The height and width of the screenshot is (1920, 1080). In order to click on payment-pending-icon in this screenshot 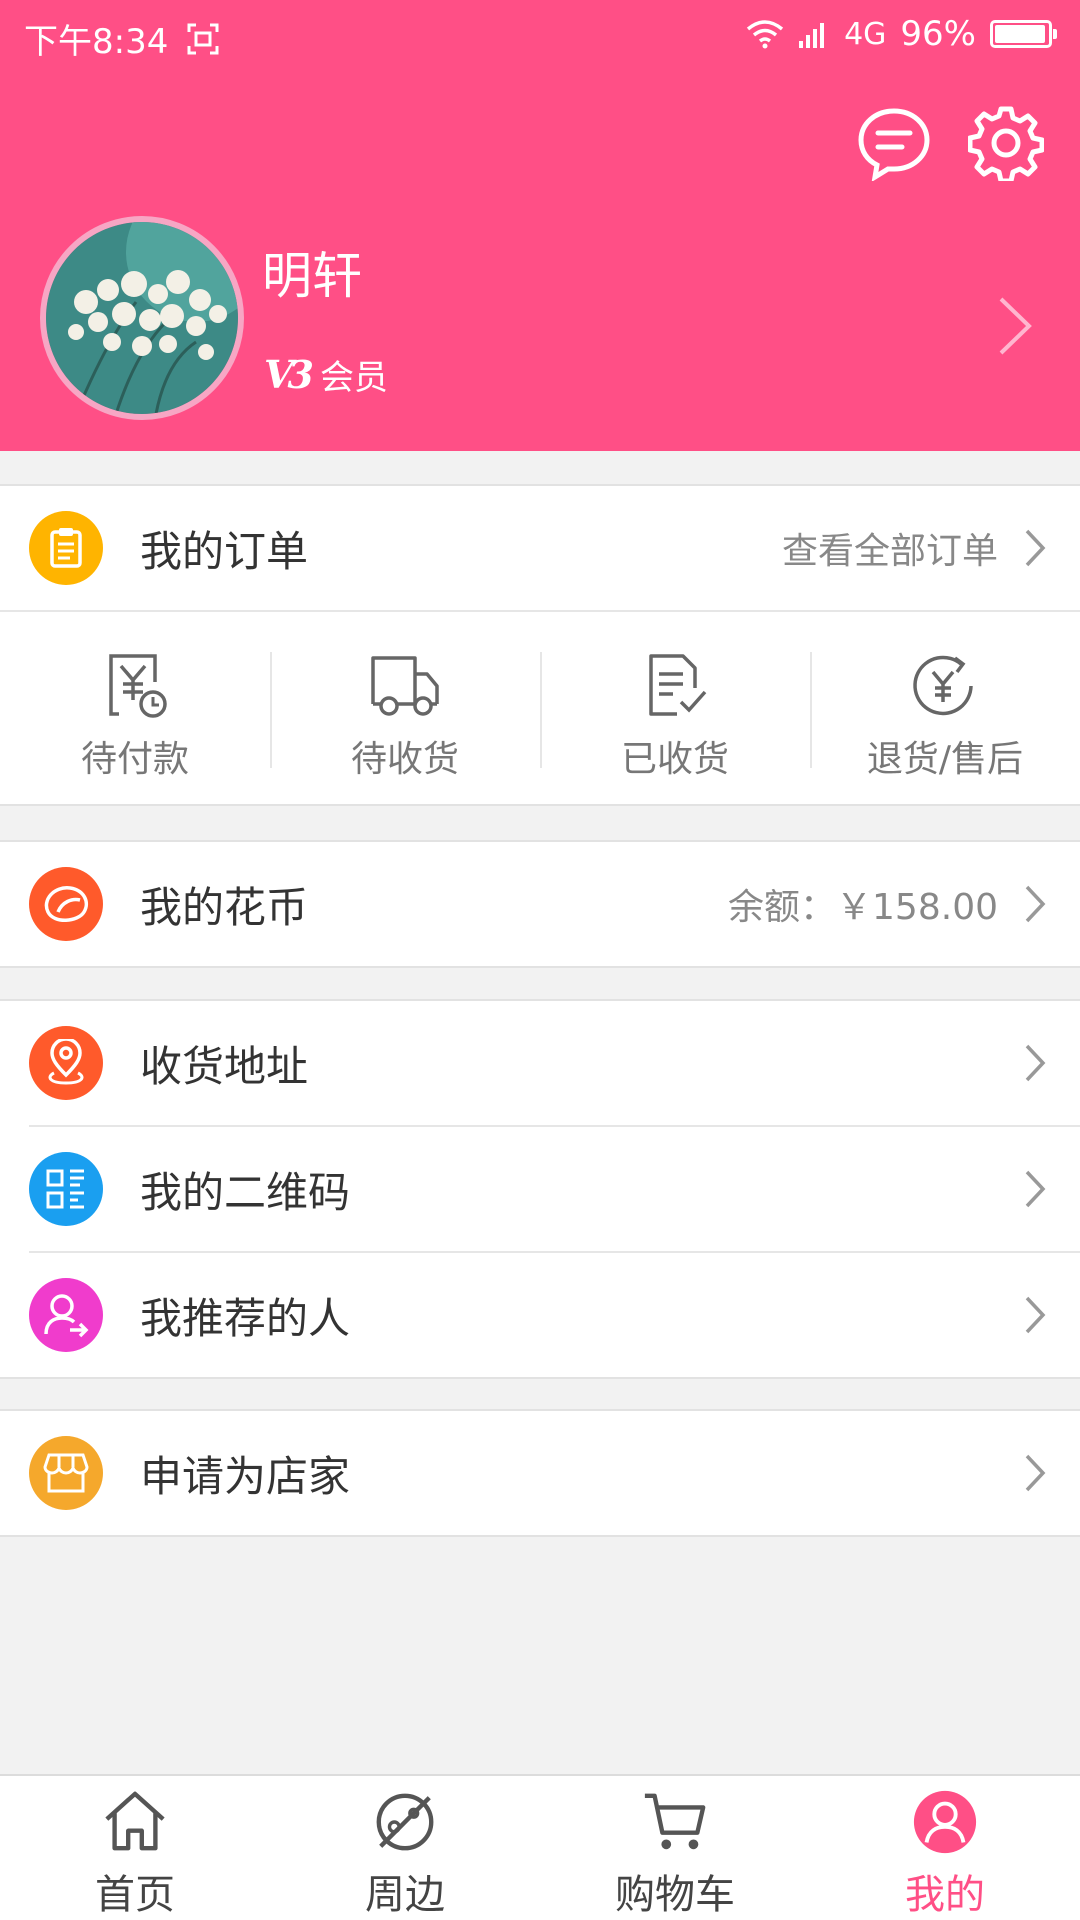, I will do `click(138, 686)`.